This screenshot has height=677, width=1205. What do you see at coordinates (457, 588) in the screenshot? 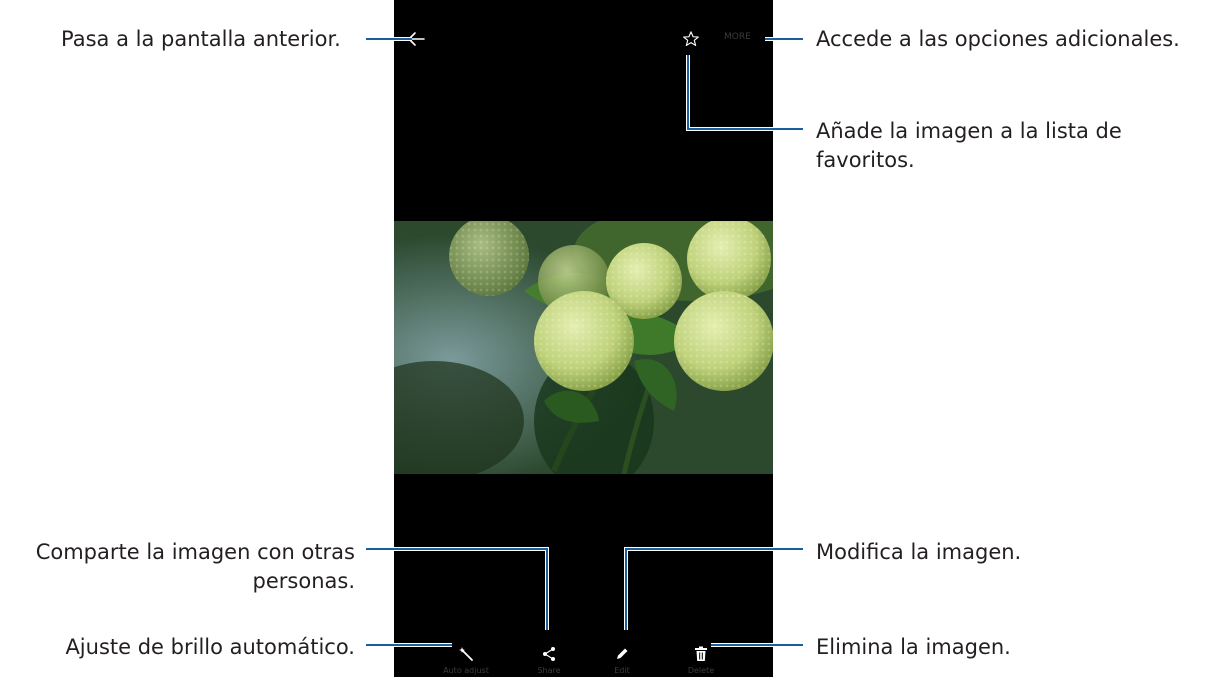
I see `callout-line-share` at bounding box center [457, 588].